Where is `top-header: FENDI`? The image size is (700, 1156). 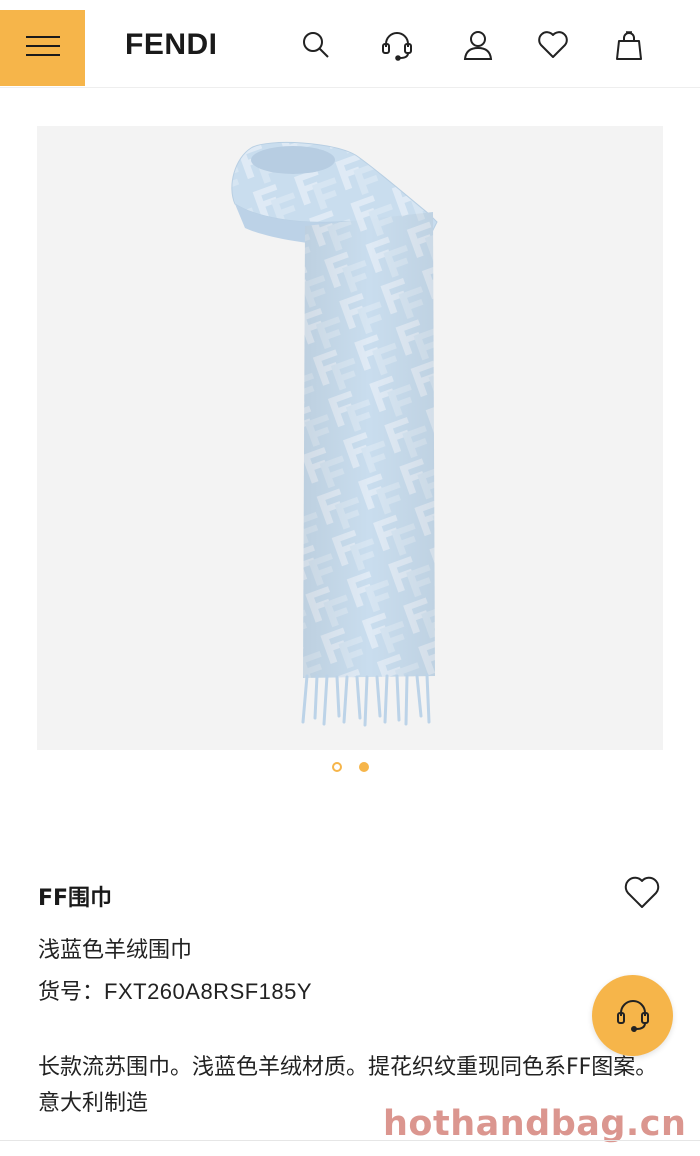
top-header: FENDI is located at coordinates (350, 44).